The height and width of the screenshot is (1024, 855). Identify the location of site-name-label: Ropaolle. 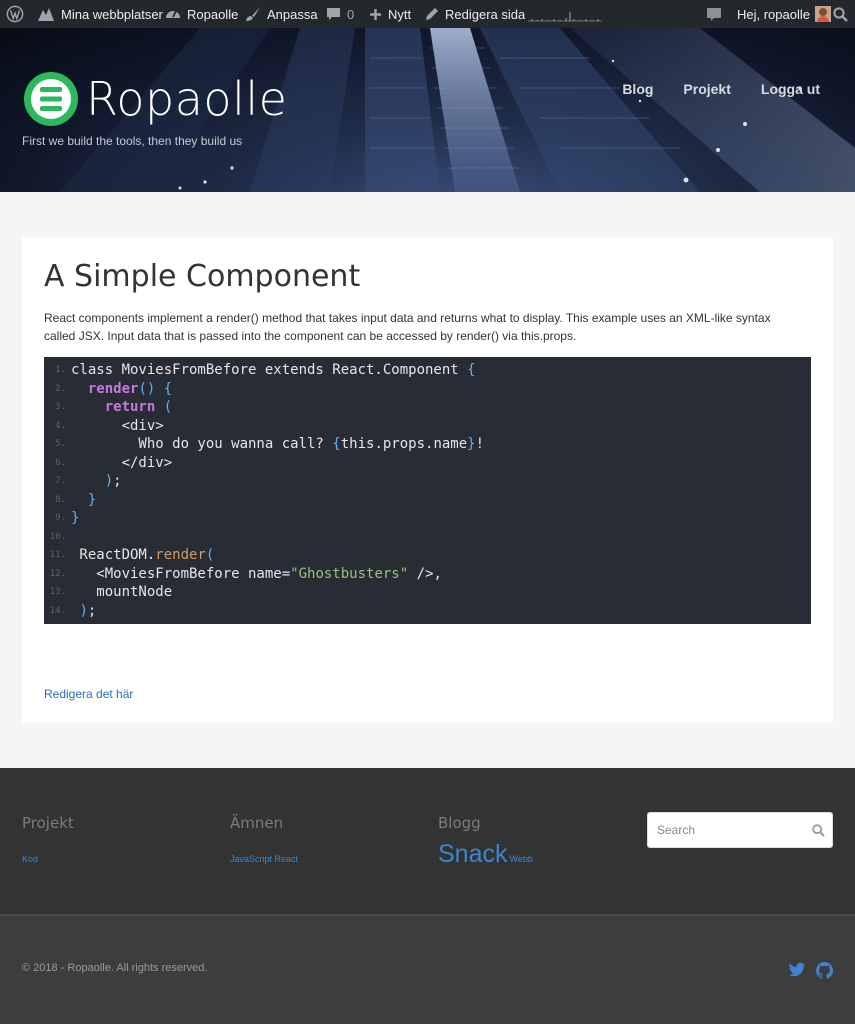
(213, 14).